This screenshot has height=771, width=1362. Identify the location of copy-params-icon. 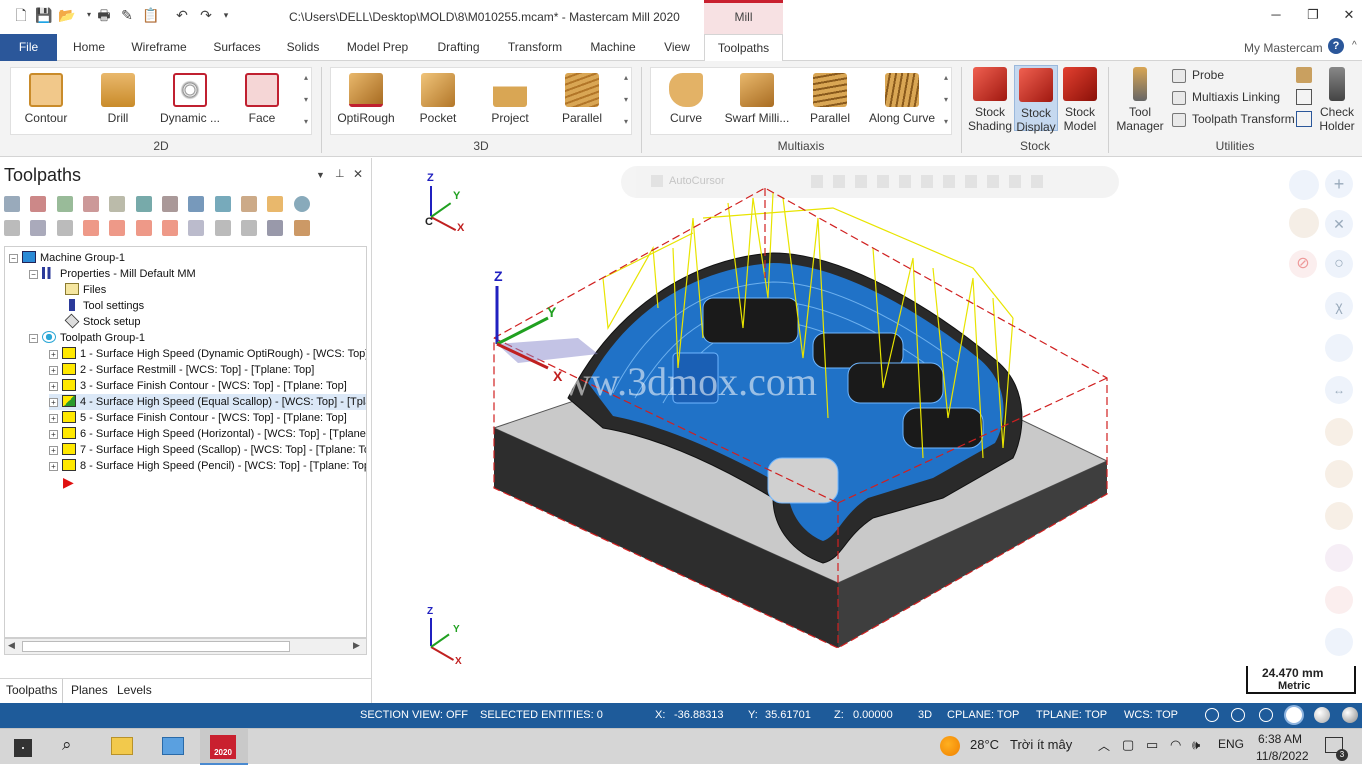
(222, 228).